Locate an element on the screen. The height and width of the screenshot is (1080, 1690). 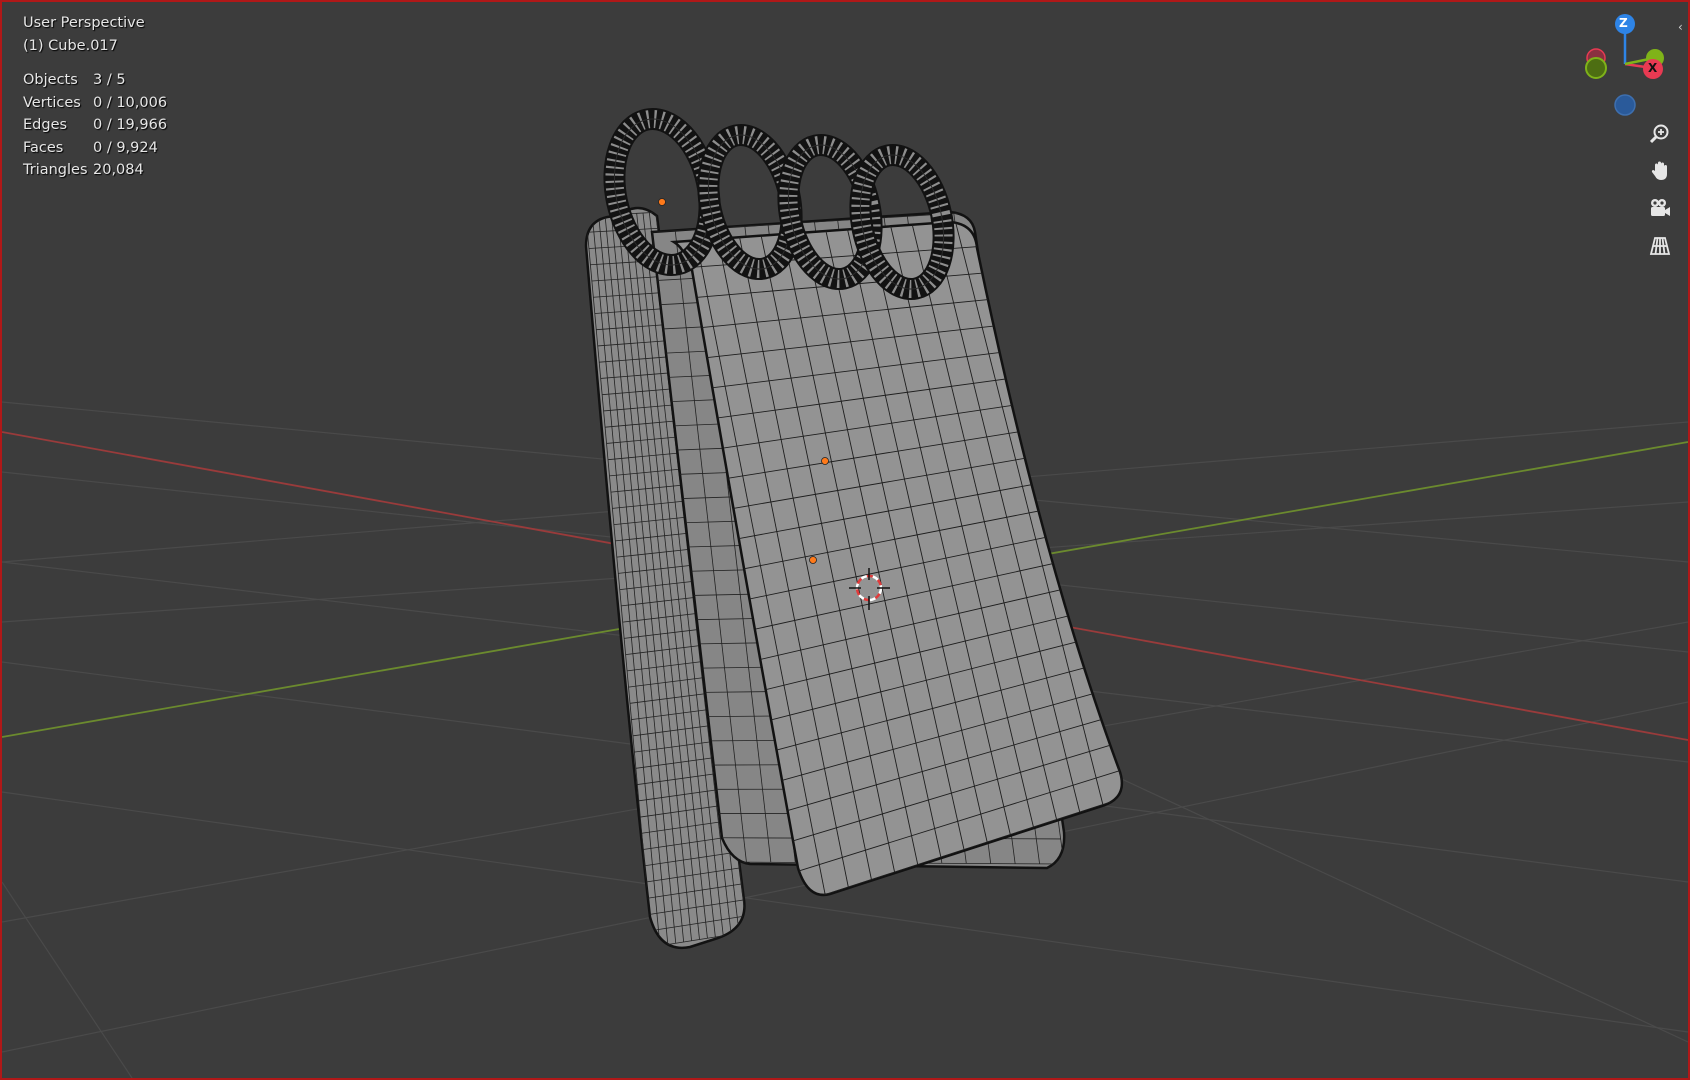
view-mode-label: User Perspective is located at coordinates (84, 23).